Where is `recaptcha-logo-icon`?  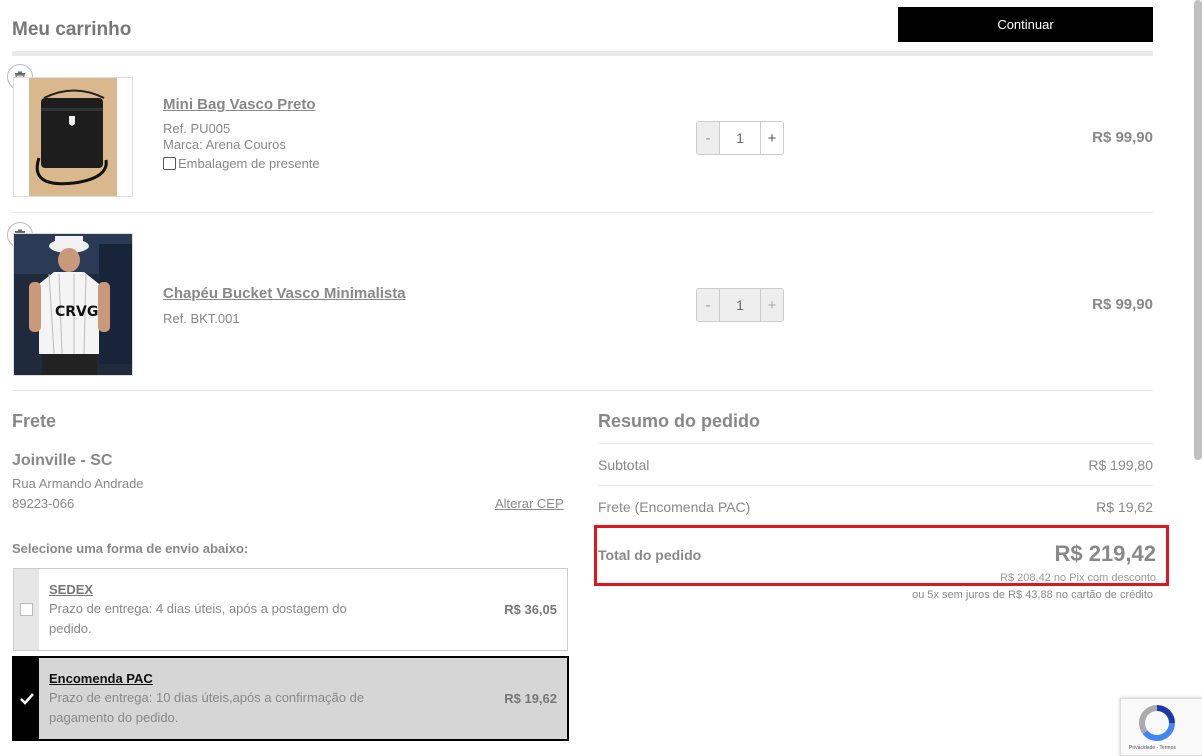
recaptcha-logo-icon is located at coordinates (1157, 723).